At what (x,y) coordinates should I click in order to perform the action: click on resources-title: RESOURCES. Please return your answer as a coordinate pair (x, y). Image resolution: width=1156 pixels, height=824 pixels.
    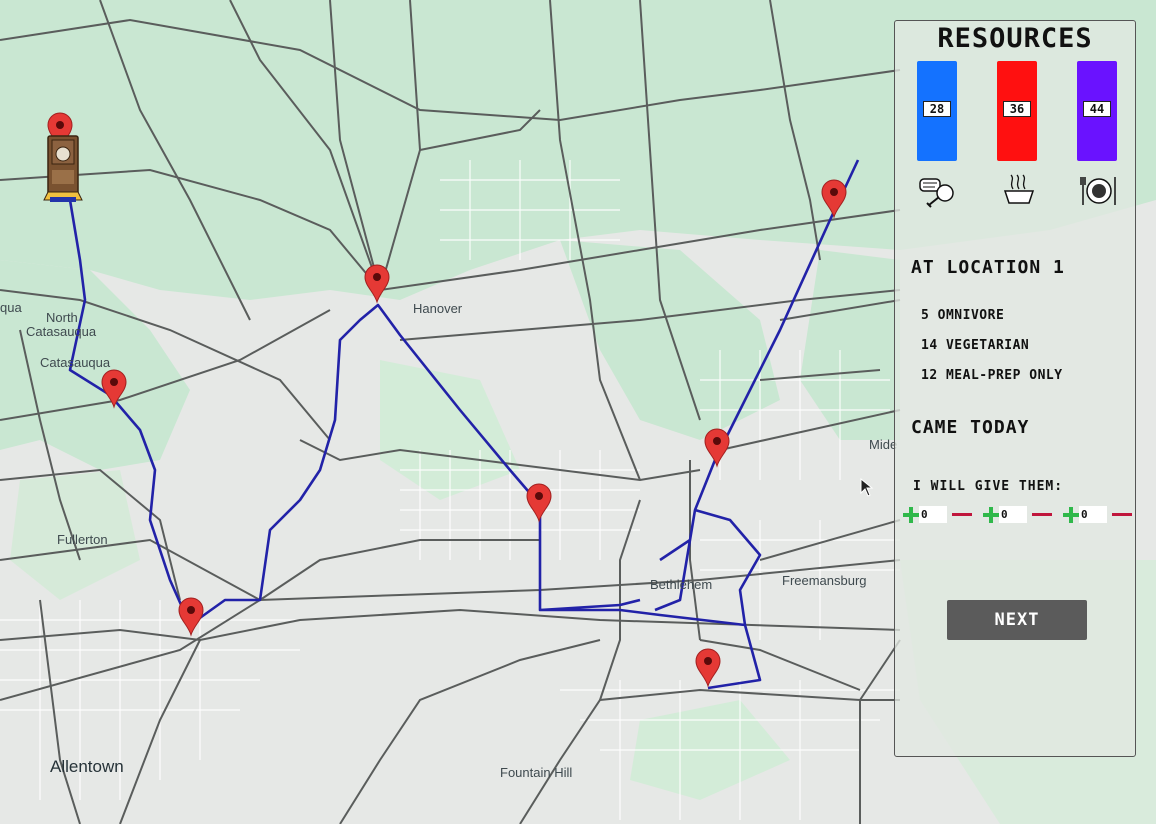
    Looking at the image, I should click on (1015, 38).